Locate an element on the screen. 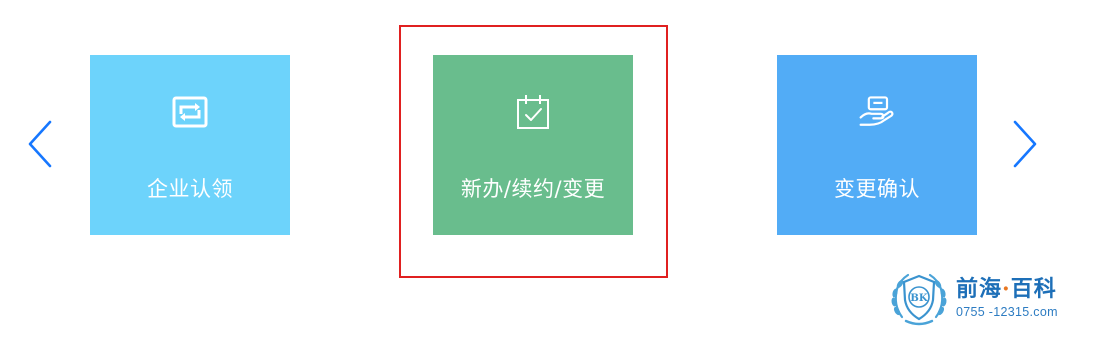  hand-card-icon is located at coordinates (877, 112).